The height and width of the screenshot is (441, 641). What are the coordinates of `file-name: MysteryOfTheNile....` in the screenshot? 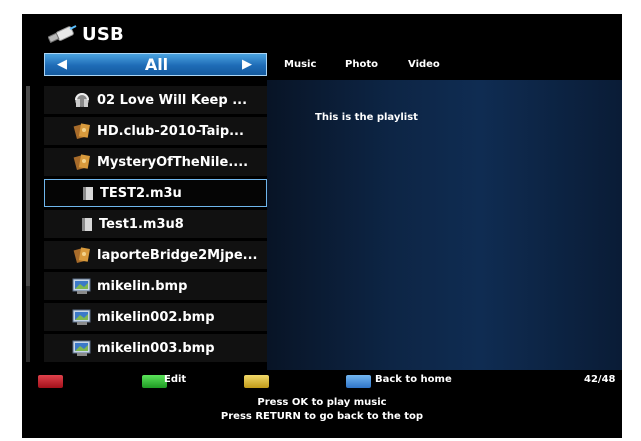 It's located at (173, 162).